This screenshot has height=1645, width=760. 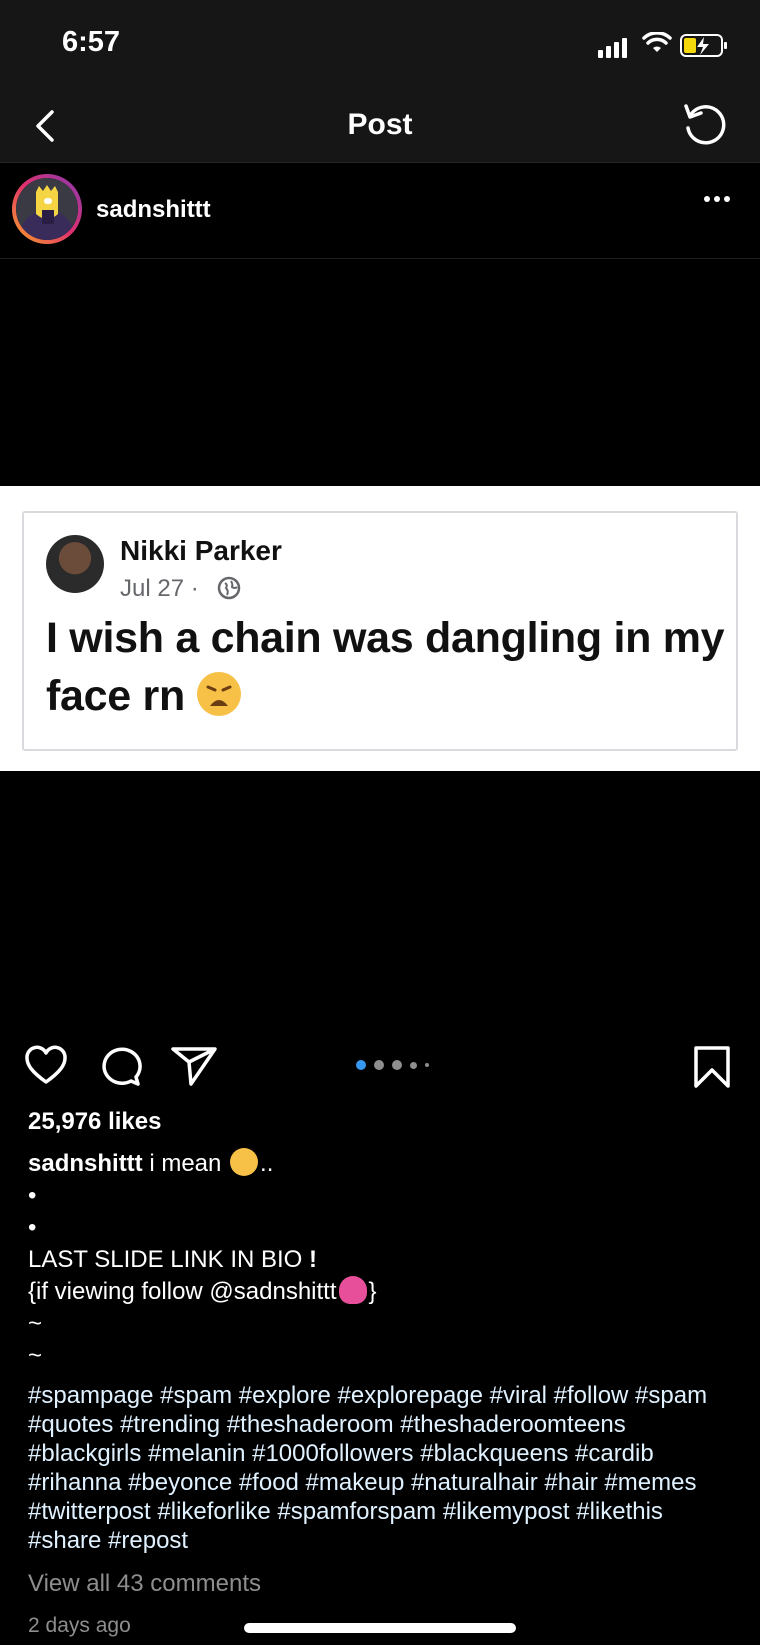 I want to click on status-time: 6:57, so click(x=91, y=42).